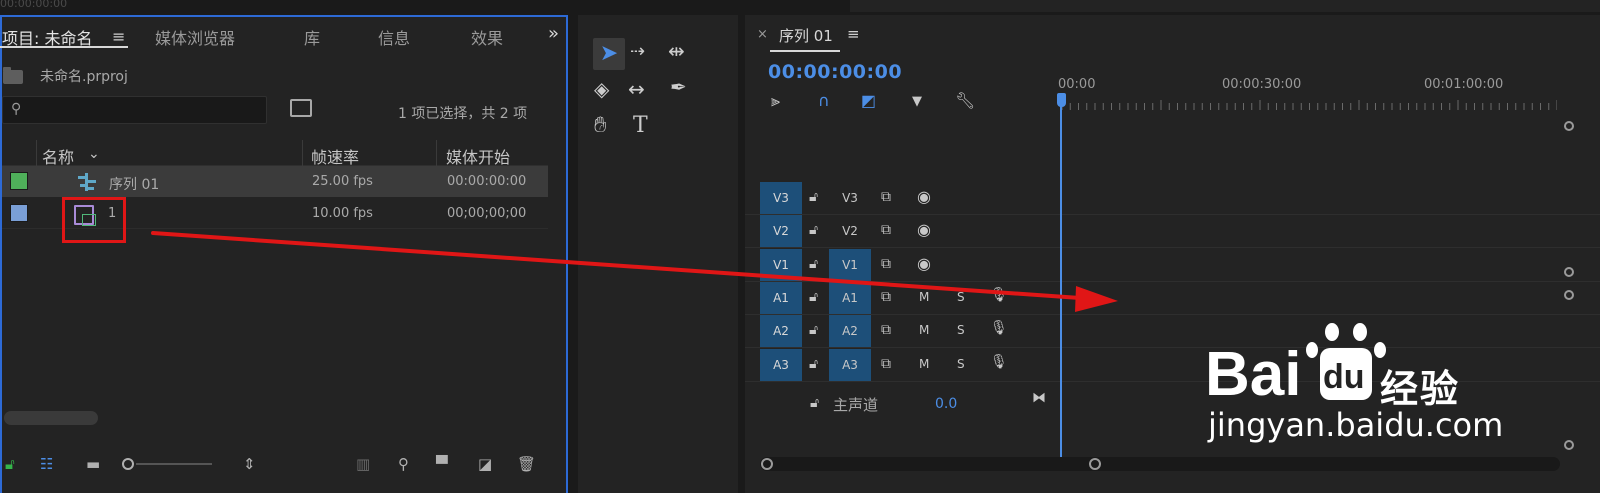 Image resolution: width=1600 pixels, height=493 pixels. I want to click on chevron-down-icon: ⌄, so click(94, 154).